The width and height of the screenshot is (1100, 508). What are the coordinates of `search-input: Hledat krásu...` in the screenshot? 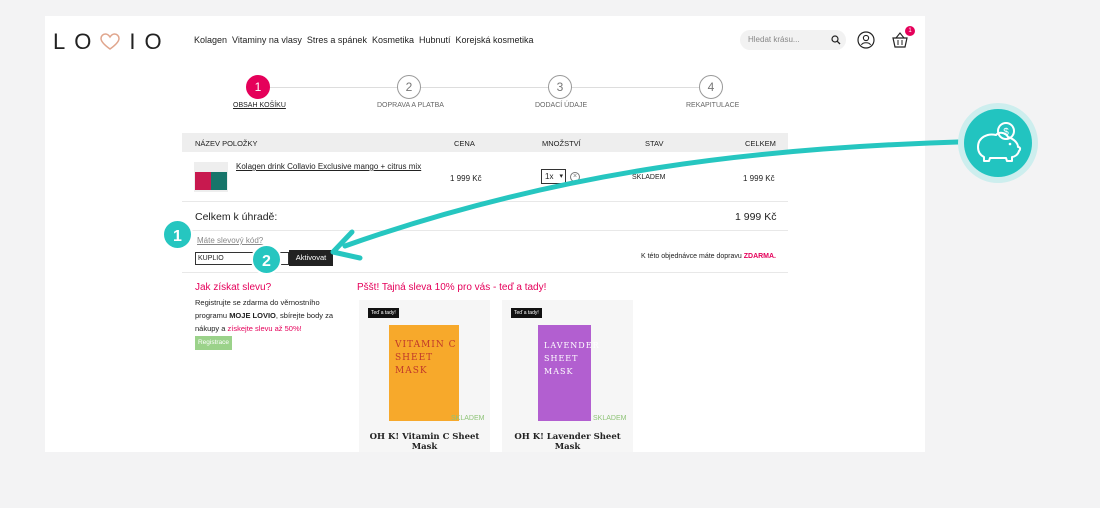 It's located at (793, 40).